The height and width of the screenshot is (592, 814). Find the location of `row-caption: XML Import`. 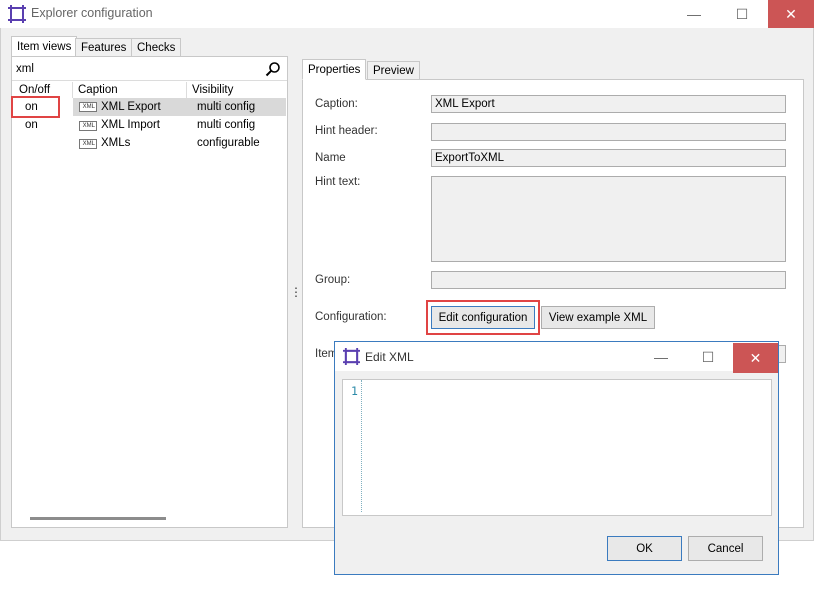

row-caption: XML Import is located at coordinates (130, 125).